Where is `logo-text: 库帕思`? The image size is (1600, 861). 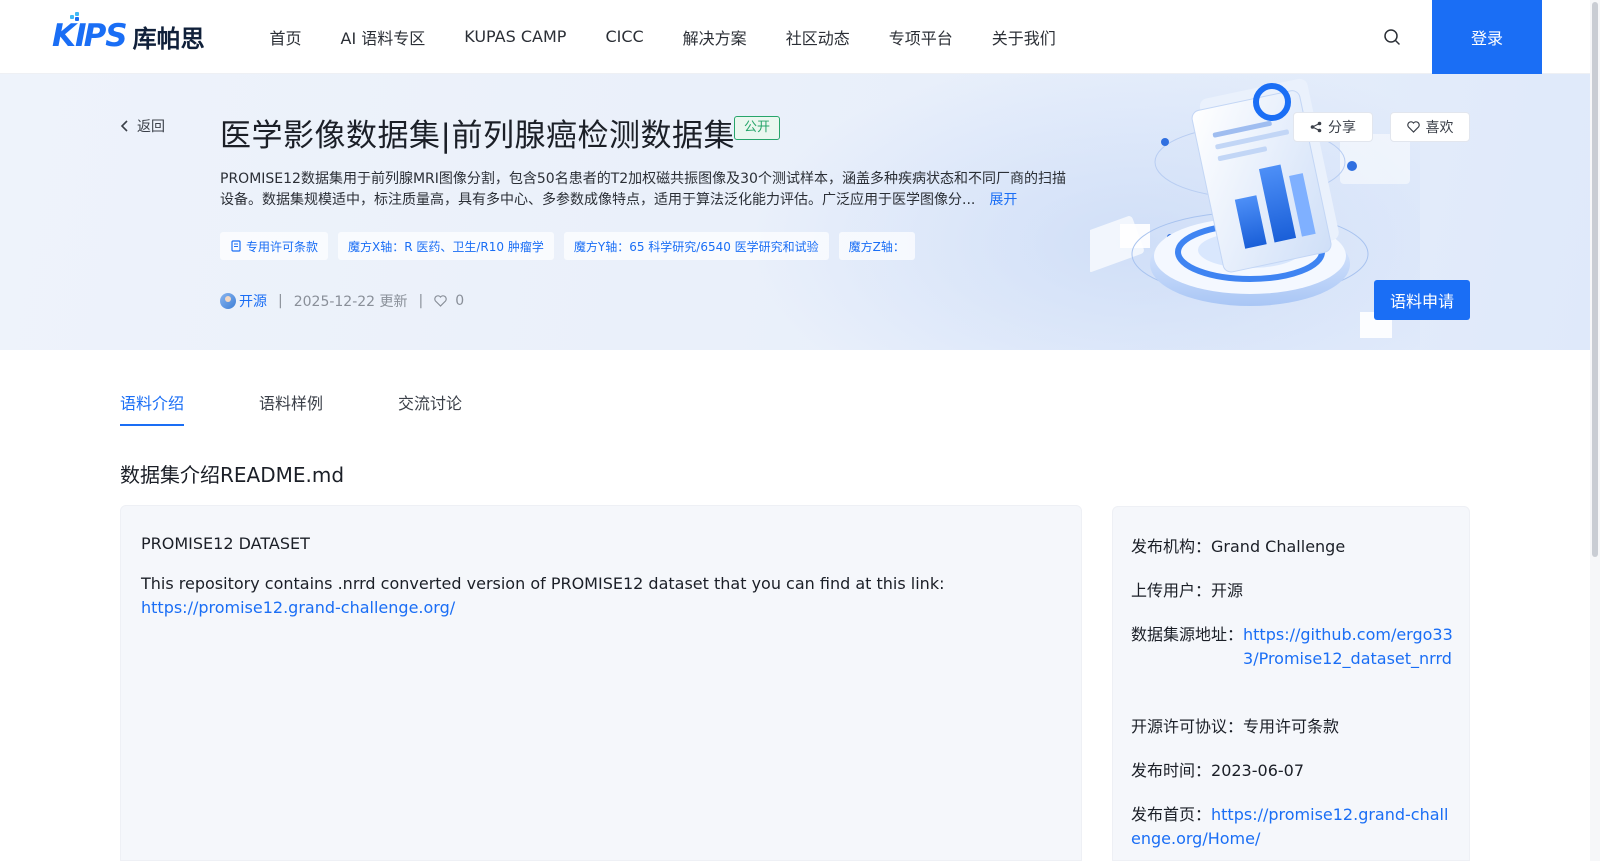
logo-text: 库帕思 is located at coordinates (168, 38).